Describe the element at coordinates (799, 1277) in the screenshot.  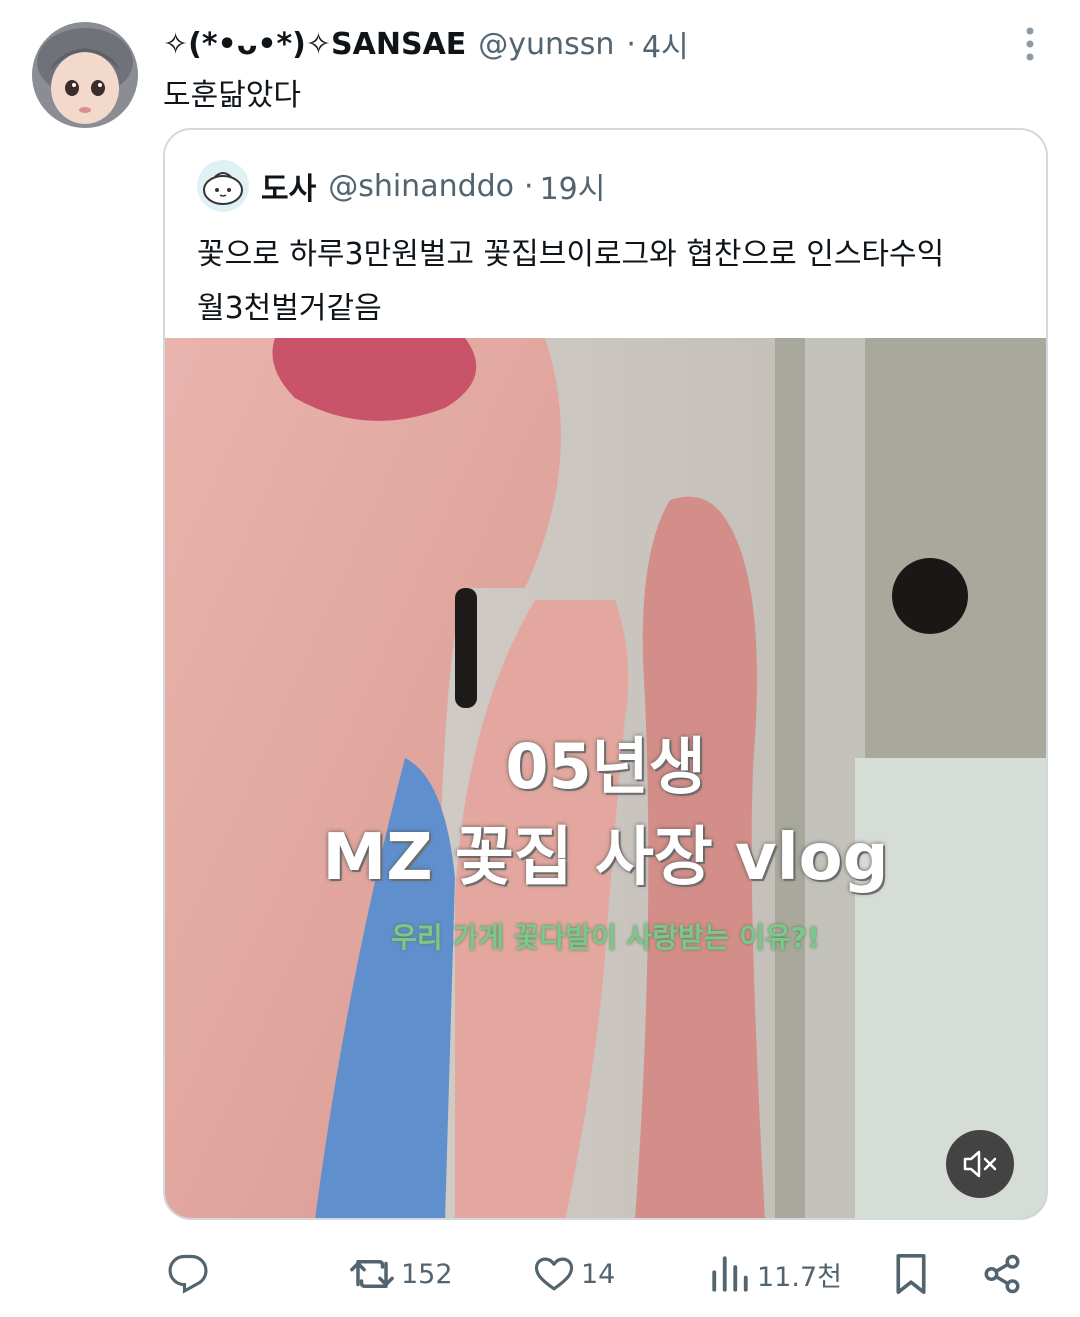
I see `views-count: 11.7천` at that location.